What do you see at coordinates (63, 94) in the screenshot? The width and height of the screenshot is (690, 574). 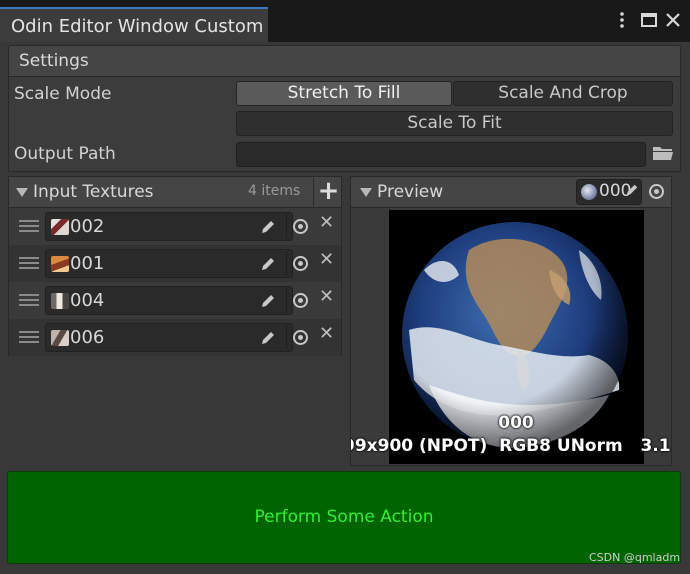 I see `scale-mode-label: Scale Mode` at bounding box center [63, 94].